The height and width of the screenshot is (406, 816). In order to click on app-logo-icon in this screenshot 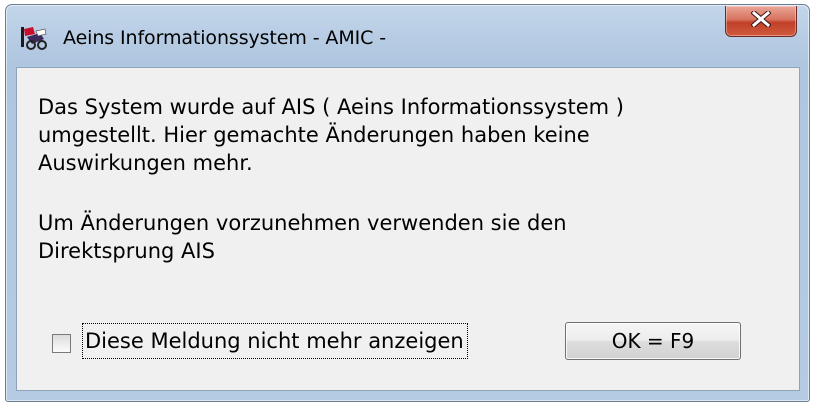, I will do `click(33, 38)`.